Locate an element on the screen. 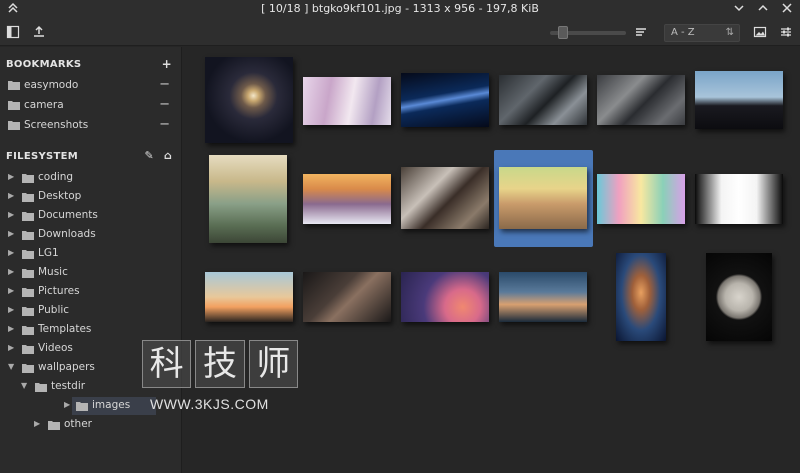  tree-item-label: testdir is located at coordinates (68, 386).